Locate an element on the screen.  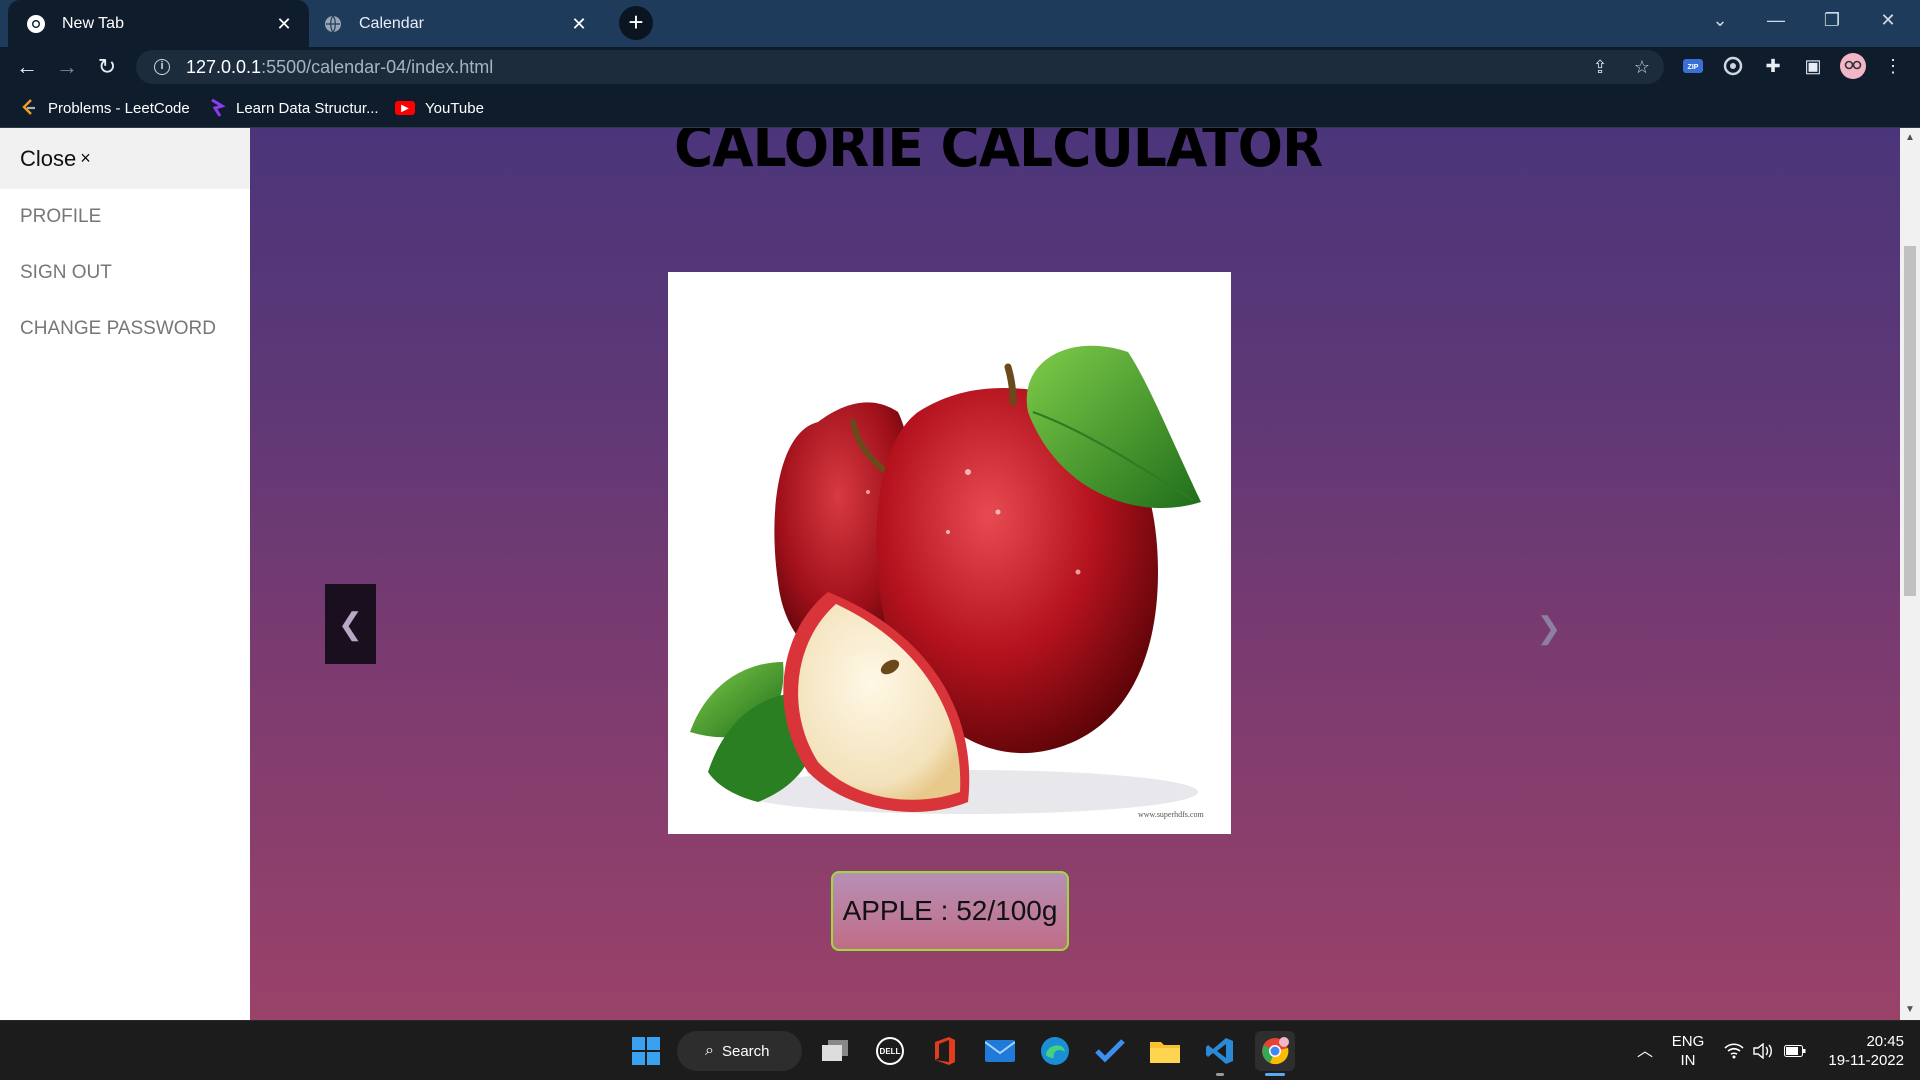
tab-calendar: Calendar ✕ is located at coordinates (456, 23).